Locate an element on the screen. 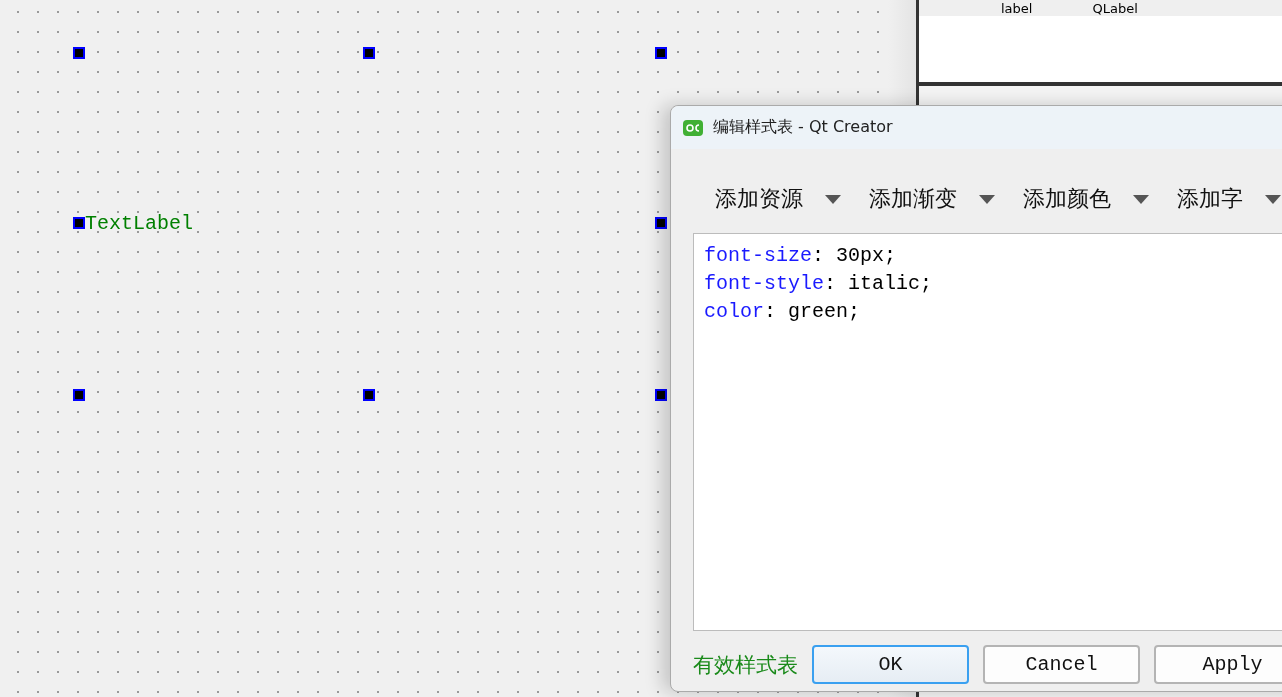  window-title: 编辑样式表 - Qt Creator is located at coordinates (803, 127).